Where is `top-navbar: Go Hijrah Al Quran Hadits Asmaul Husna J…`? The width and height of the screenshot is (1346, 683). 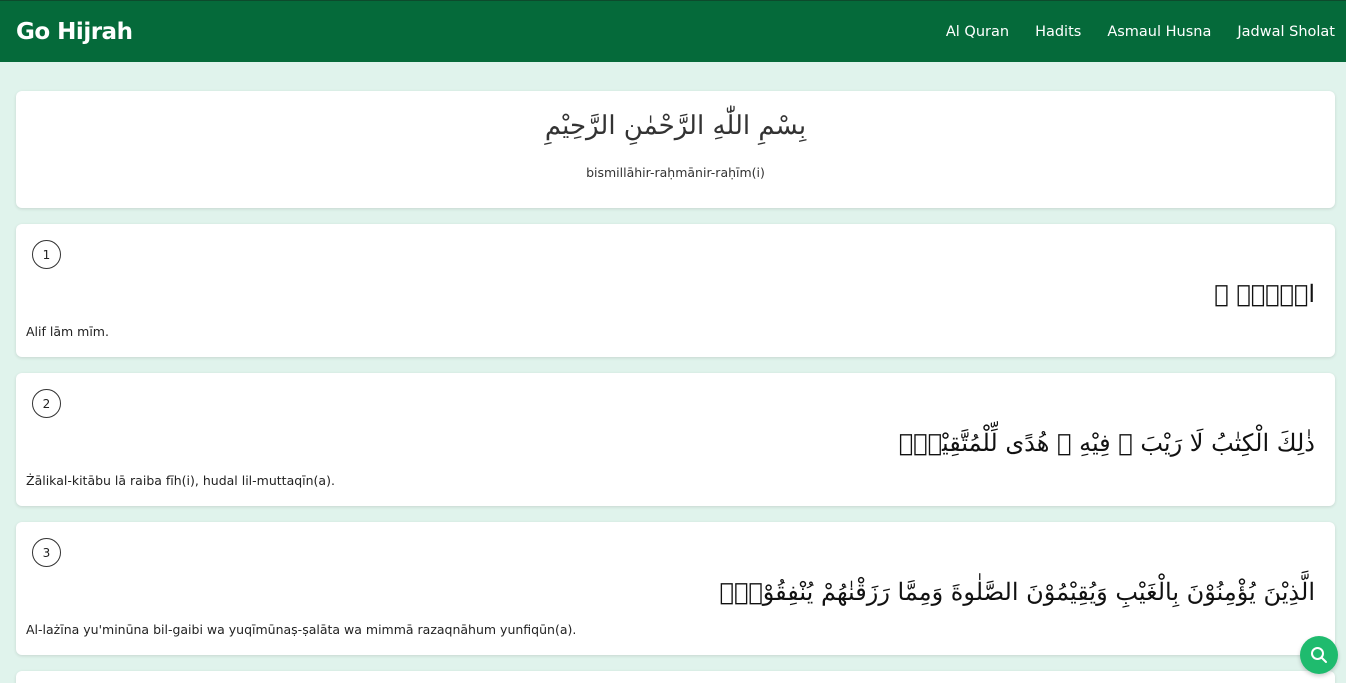 top-navbar: Go Hijrah Al Quran Hadits Asmaul Husna J… is located at coordinates (673, 31).